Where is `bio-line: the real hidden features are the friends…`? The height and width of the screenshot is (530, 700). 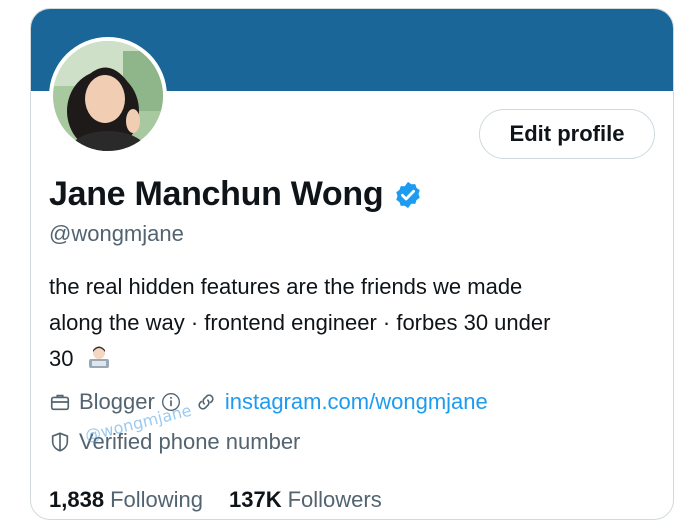
bio-line: the real hidden features are the friends… is located at coordinates (286, 286).